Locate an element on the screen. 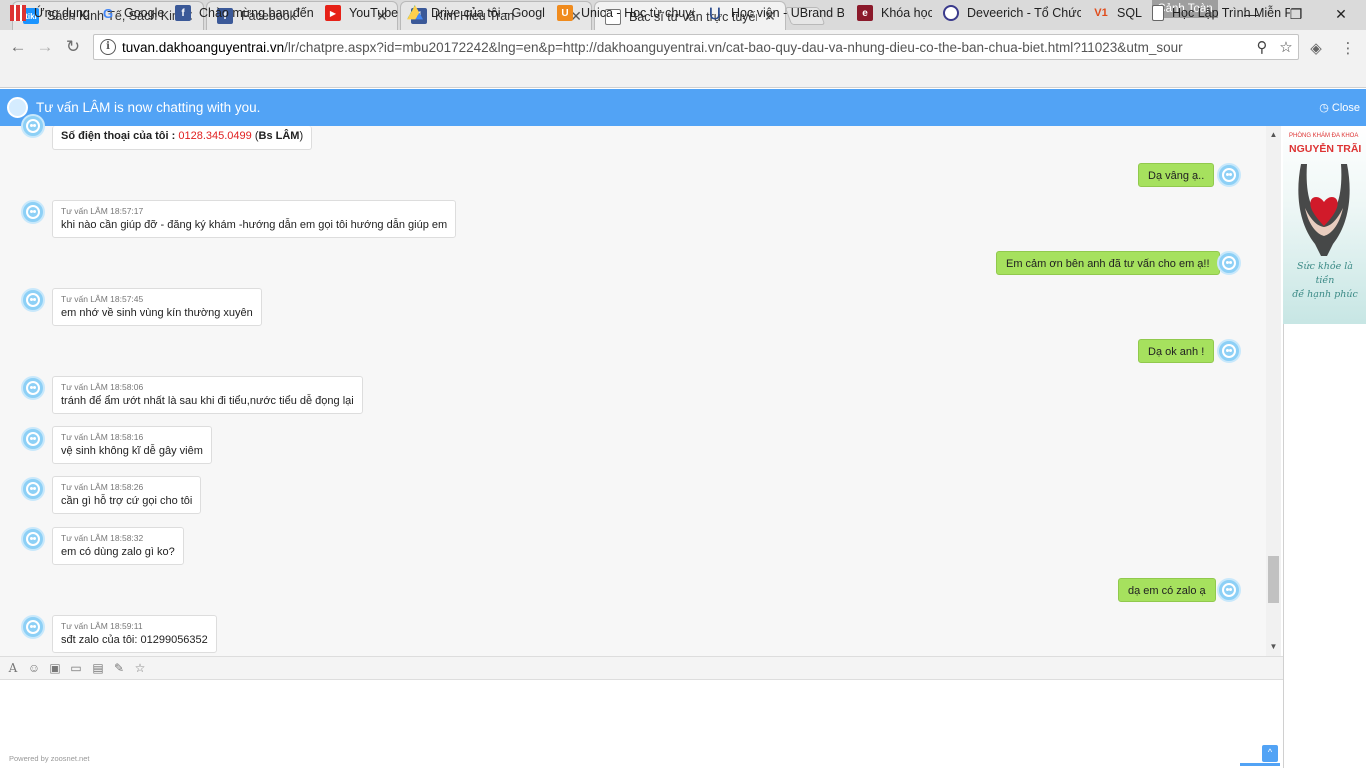  scroll-up-arrow-icon: ▲ is located at coordinates (1273, 135).